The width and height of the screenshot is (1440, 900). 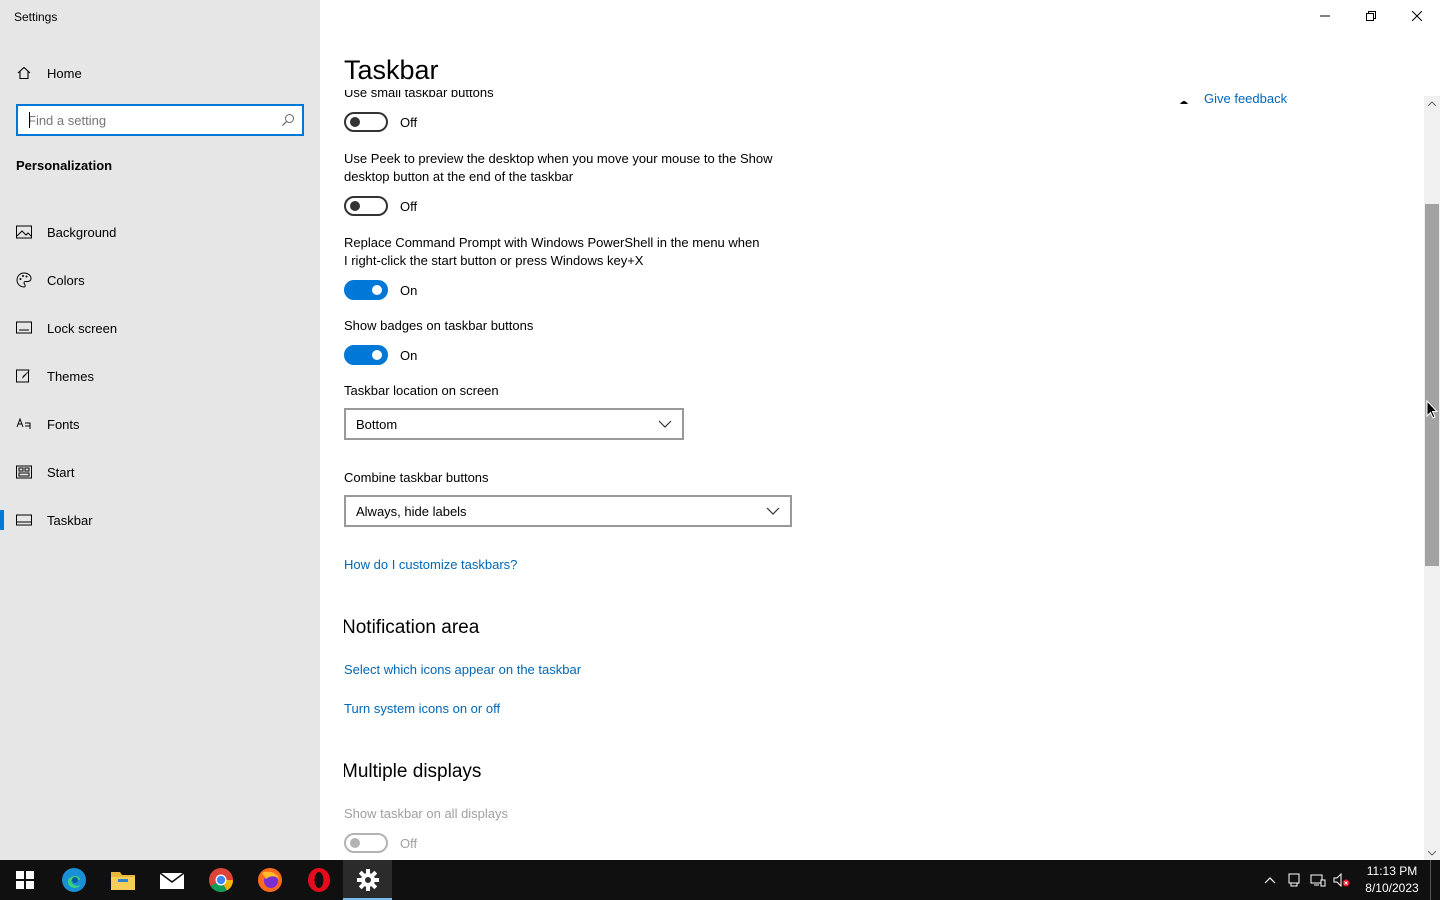 What do you see at coordinates (1184, 98) in the screenshot?
I see `feedback-person-icon` at bounding box center [1184, 98].